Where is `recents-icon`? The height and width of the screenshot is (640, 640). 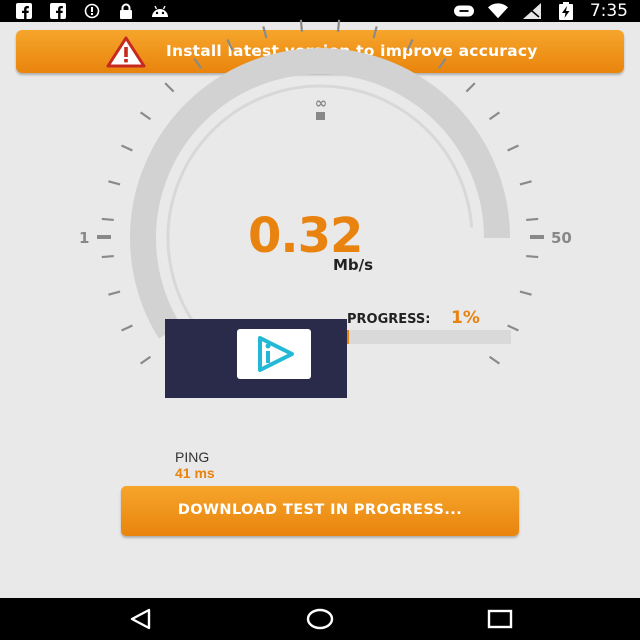
recents-icon is located at coordinates (500, 619).